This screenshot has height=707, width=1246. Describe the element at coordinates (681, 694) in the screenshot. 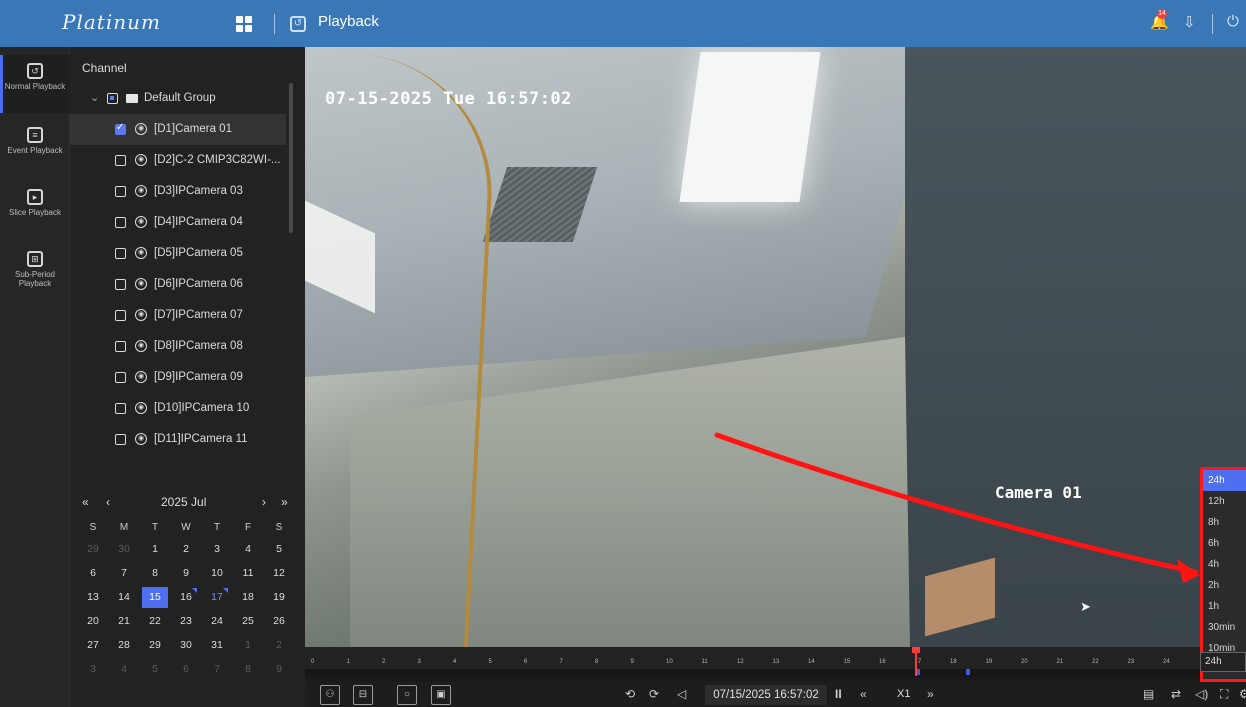

I see `reverse-play-button: ◁` at that location.